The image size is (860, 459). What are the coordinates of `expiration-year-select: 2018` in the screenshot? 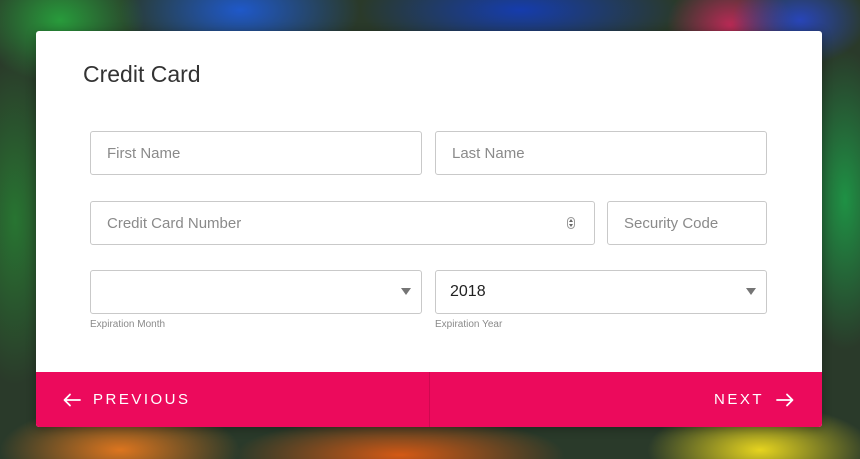 It's located at (601, 292).